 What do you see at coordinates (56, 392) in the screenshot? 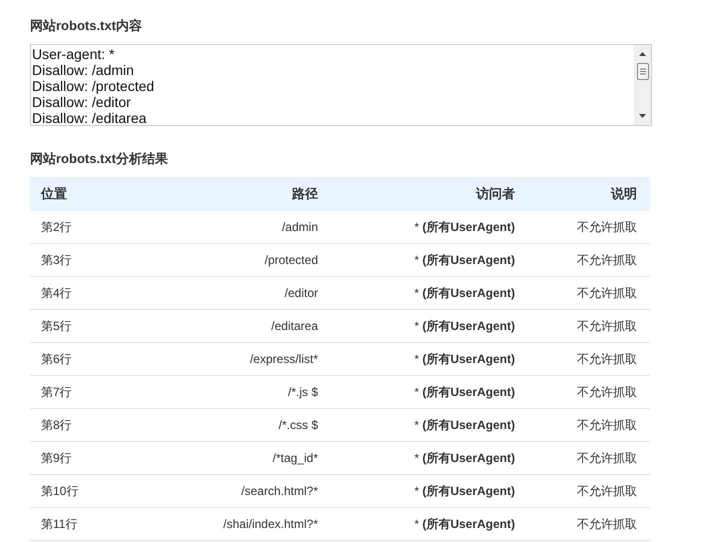
I see `table-cell: 第7行` at bounding box center [56, 392].